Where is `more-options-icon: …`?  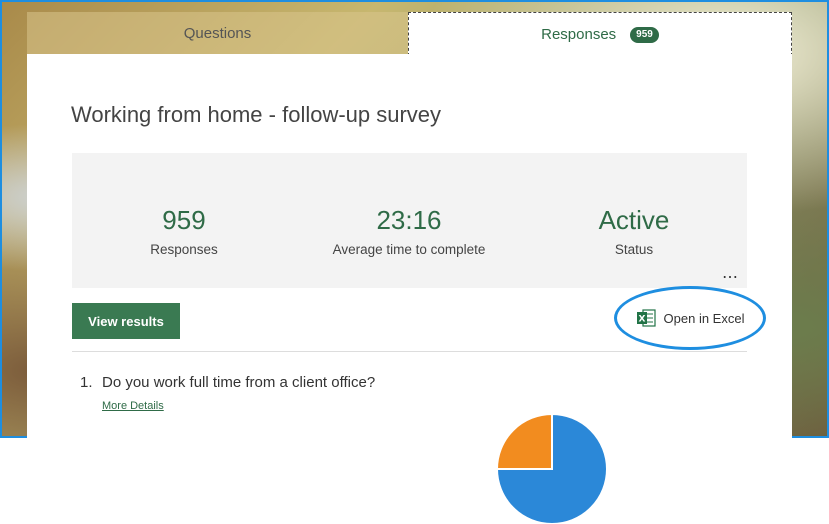 more-options-icon: … is located at coordinates (730, 272).